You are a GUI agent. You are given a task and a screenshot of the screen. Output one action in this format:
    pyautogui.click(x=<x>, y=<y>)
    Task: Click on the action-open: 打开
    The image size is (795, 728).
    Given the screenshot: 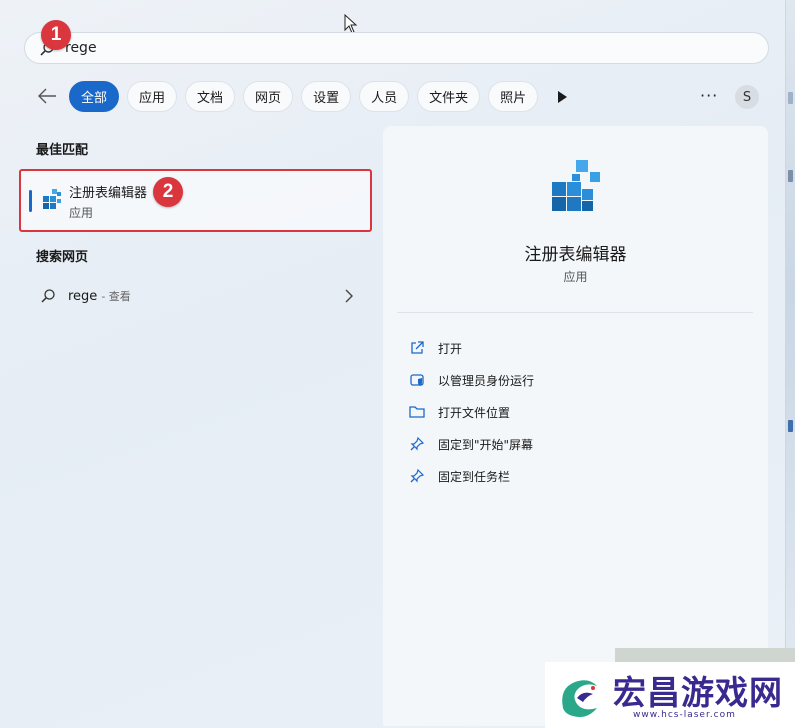 What is the action you would take?
    pyautogui.click(x=471, y=348)
    